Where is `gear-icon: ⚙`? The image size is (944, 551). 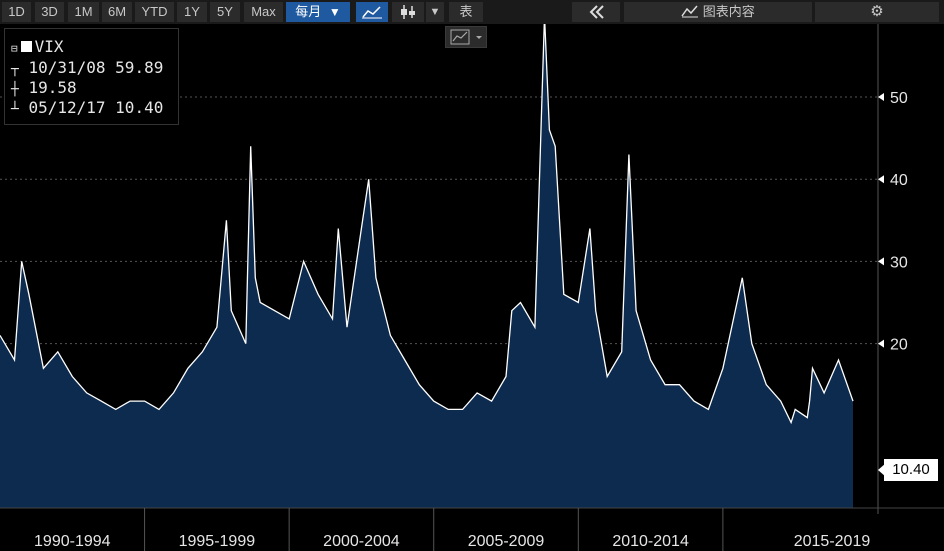 gear-icon: ⚙ is located at coordinates (877, 11).